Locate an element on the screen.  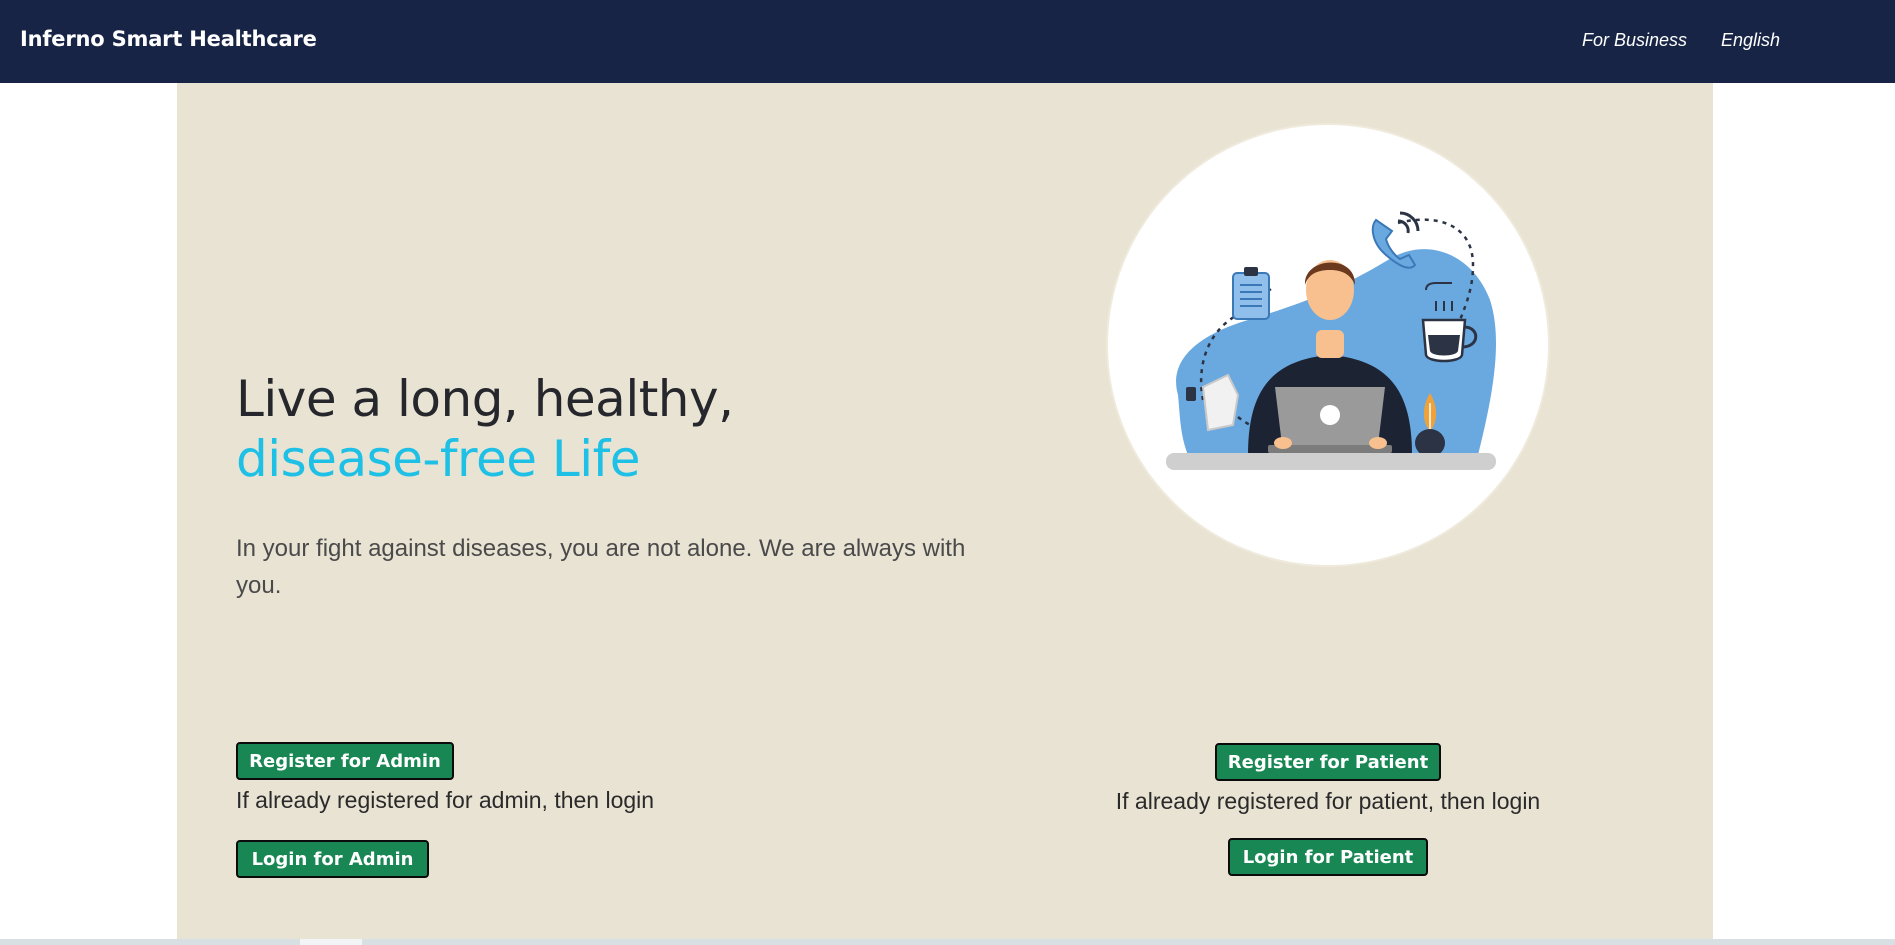
register-patient-button: Register for Patient is located at coordinates (1328, 762).